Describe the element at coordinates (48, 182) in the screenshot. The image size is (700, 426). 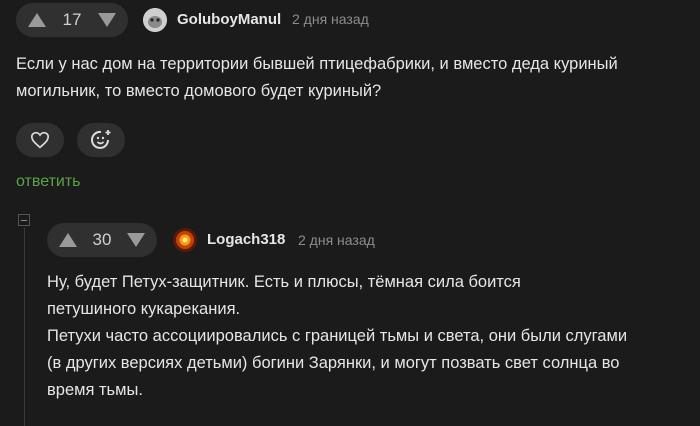
I see `reply-link: ответить` at that location.